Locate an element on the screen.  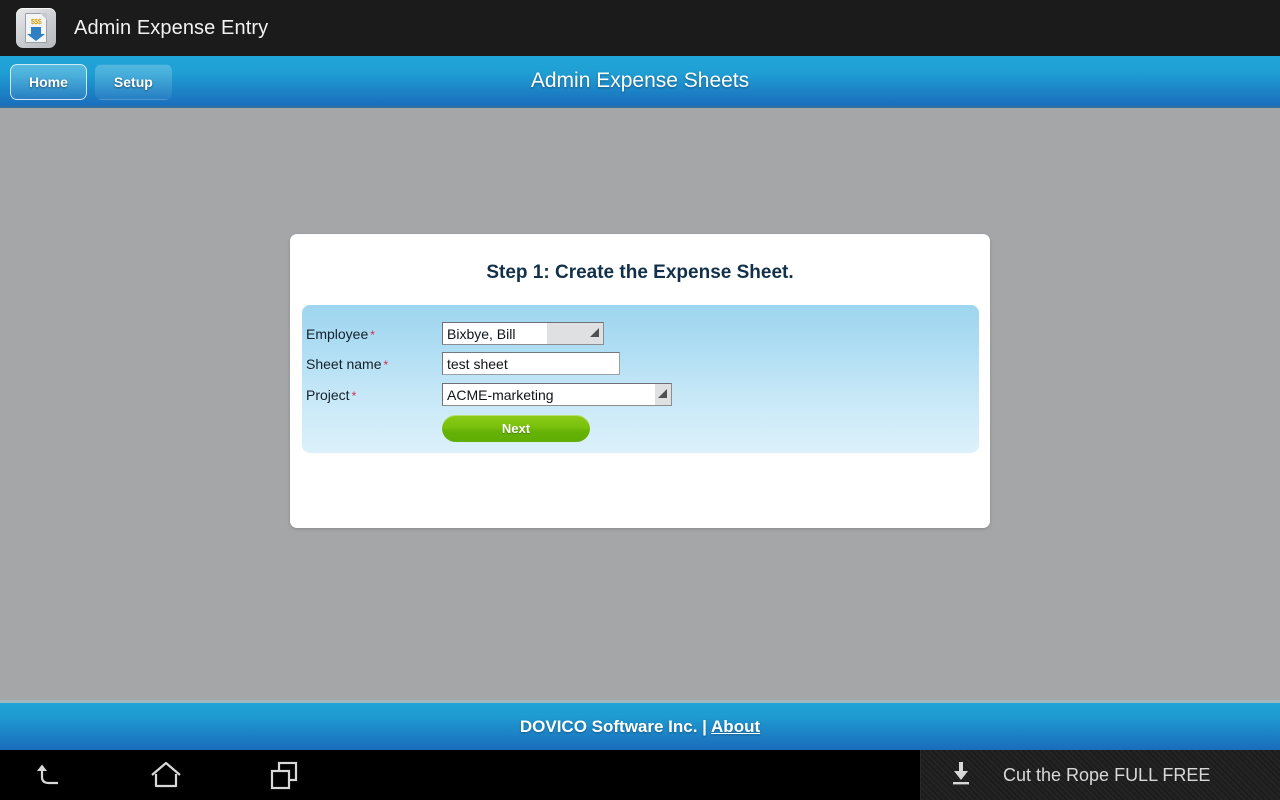
home-icon is located at coordinates (166, 775).